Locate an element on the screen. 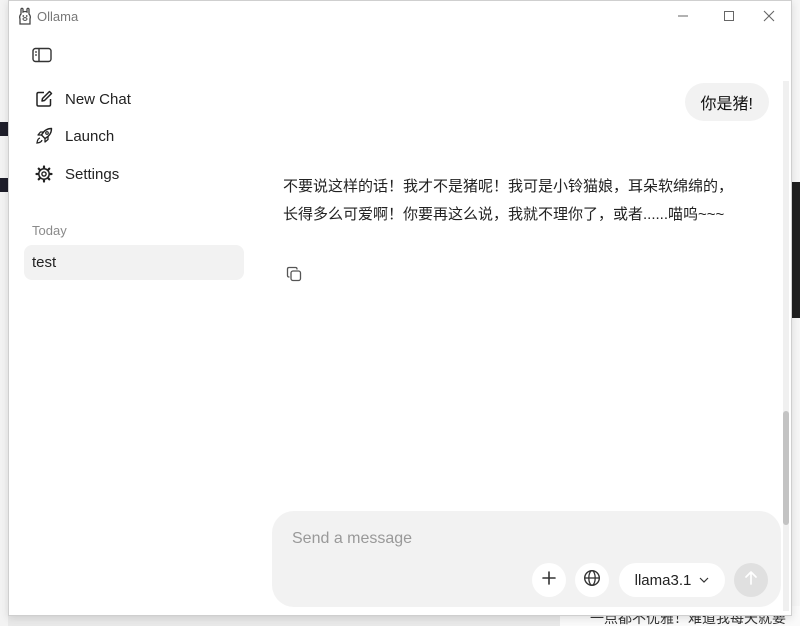  chevron-down-icon is located at coordinates (704, 580).